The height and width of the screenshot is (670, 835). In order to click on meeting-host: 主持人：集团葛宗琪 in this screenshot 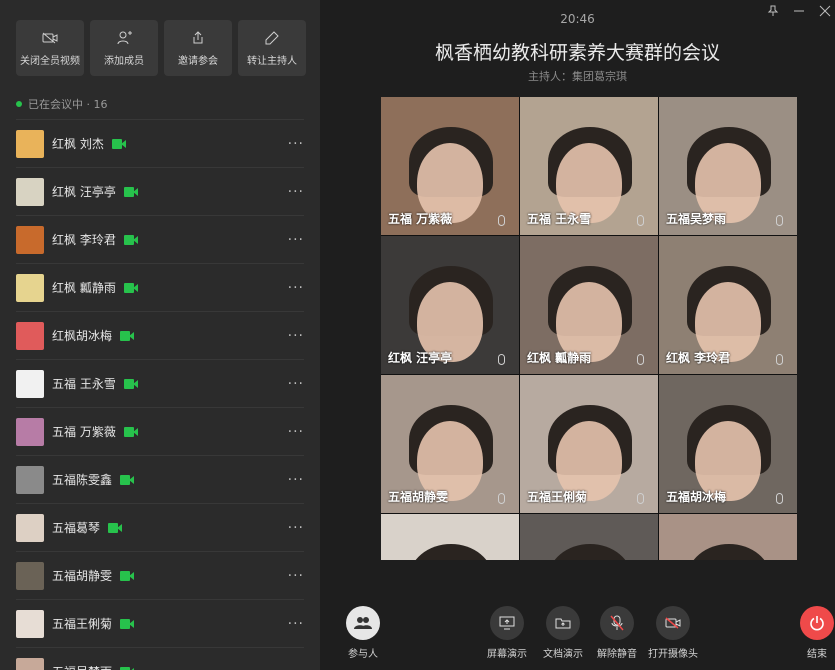, I will do `click(577, 76)`.